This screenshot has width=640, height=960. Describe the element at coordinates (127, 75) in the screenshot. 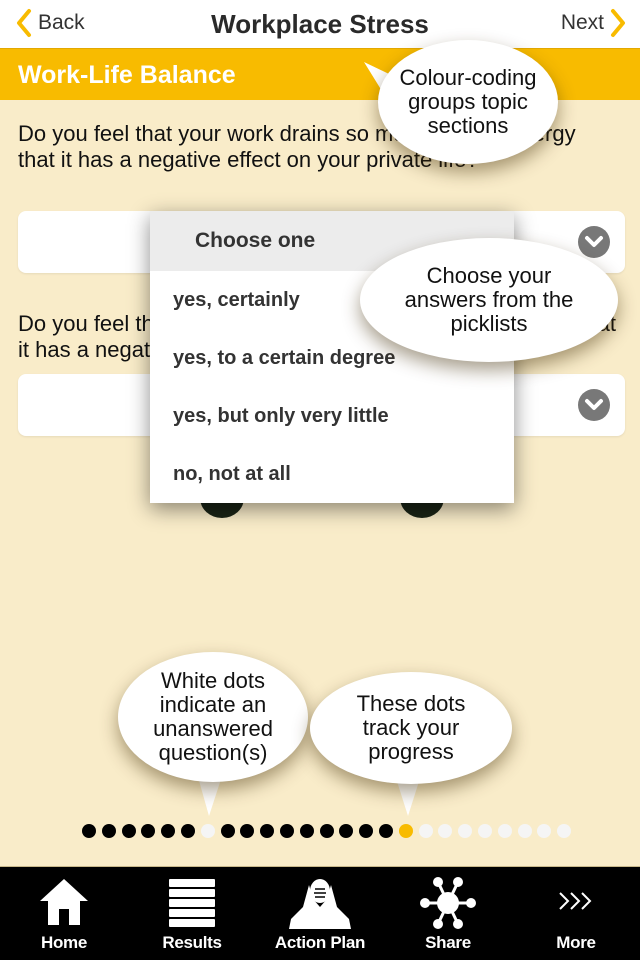

I see `section-title: Work-Life Balance` at that location.